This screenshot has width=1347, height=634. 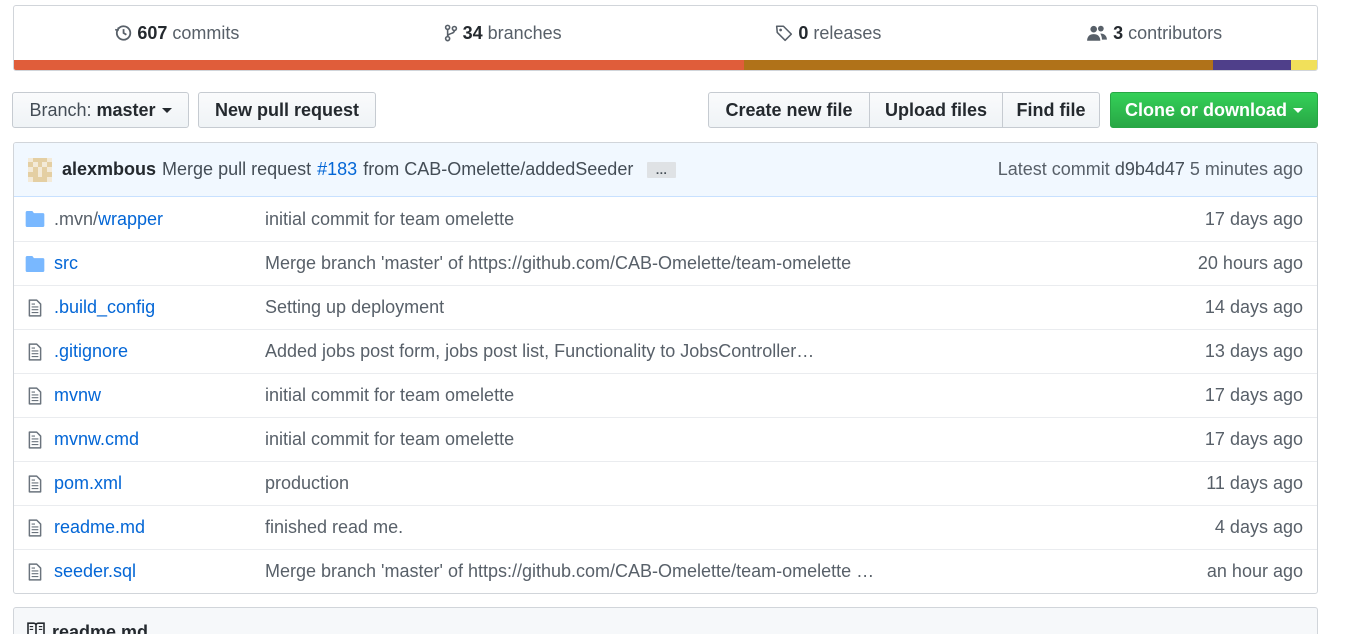 What do you see at coordinates (936, 110) in the screenshot?
I see `upload-files-button: Upload files` at bounding box center [936, 110].